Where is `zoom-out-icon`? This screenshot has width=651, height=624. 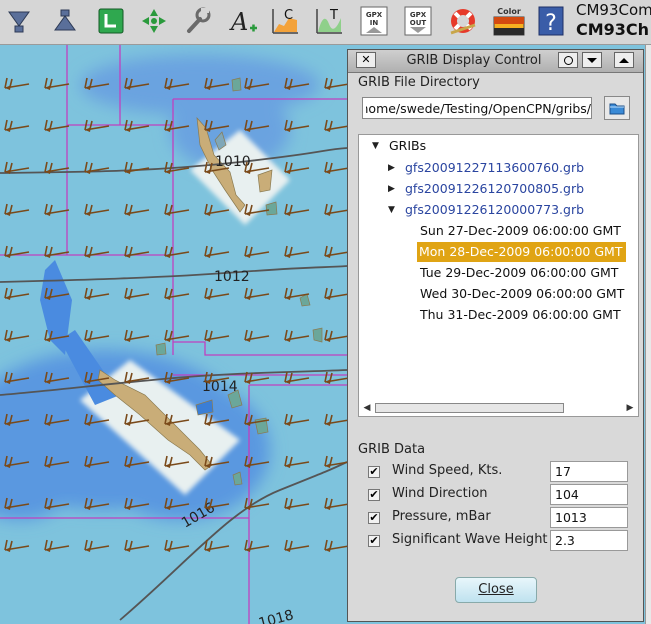
zoom-out-icon is located at coordinates (65, 20).